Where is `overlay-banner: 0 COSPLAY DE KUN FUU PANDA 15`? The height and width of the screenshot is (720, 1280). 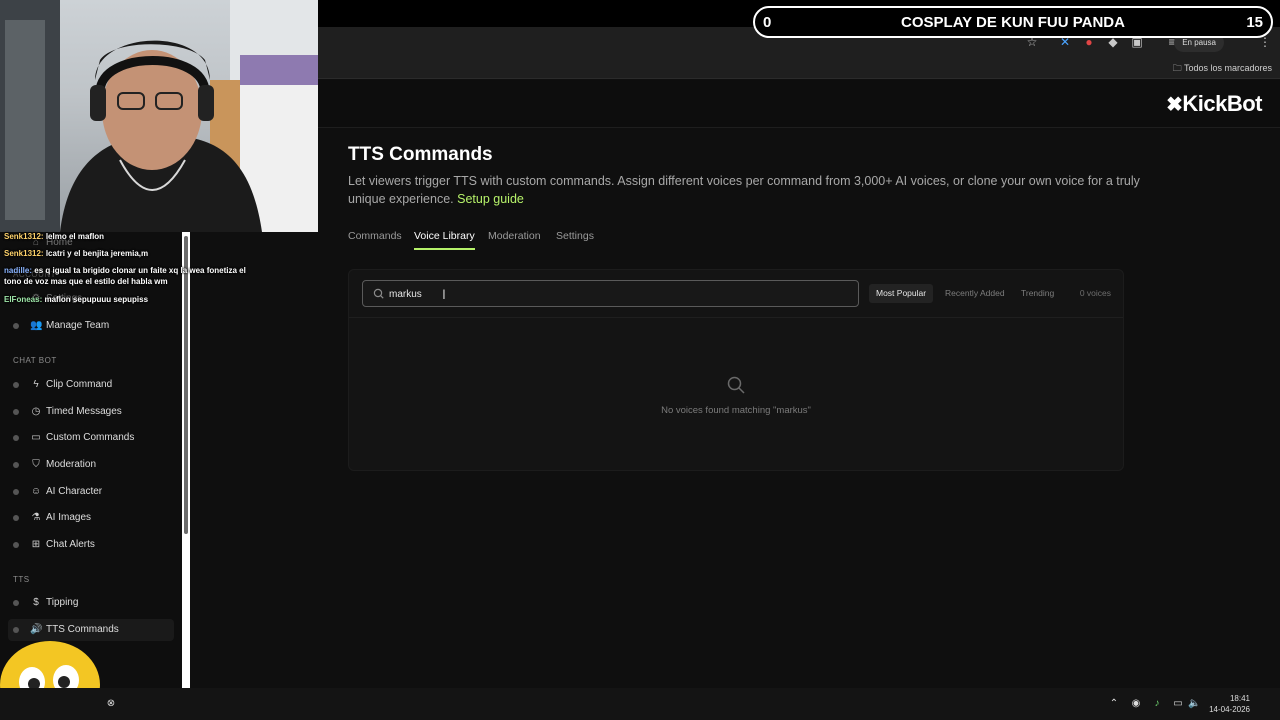
overlay-banner: 0 COSPLAY DE KUN FUU PANDA 15 is located at coordinates (1013, 22).